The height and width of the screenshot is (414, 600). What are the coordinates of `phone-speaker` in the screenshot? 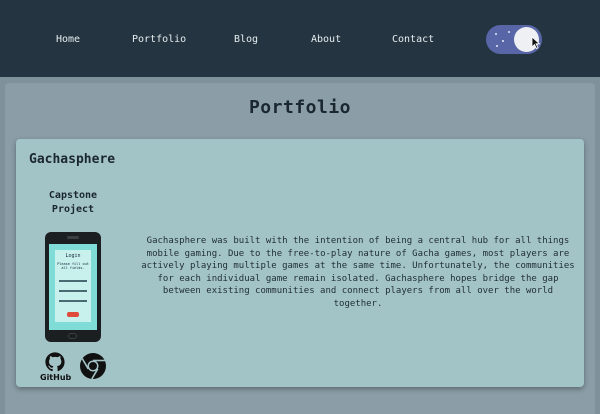 It's located at (73, 237).